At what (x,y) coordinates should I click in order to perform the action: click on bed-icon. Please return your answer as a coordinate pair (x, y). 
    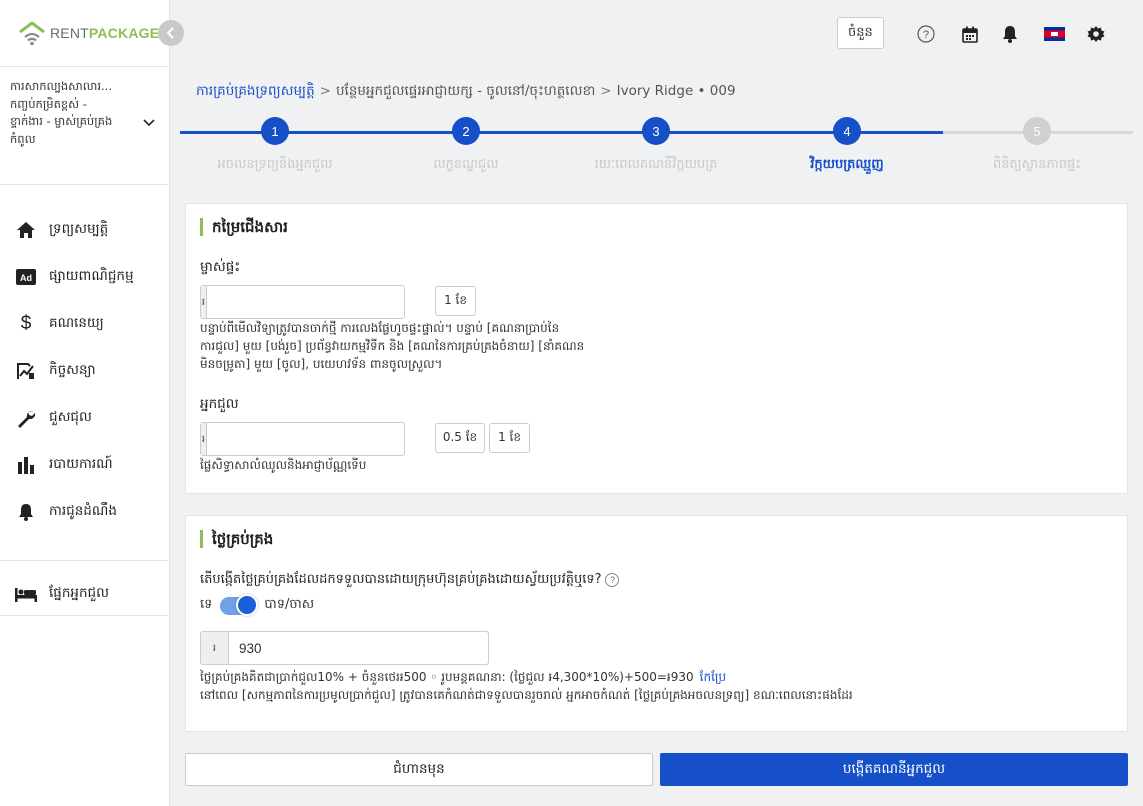
    Looking at the image, I should click on (26, 594).